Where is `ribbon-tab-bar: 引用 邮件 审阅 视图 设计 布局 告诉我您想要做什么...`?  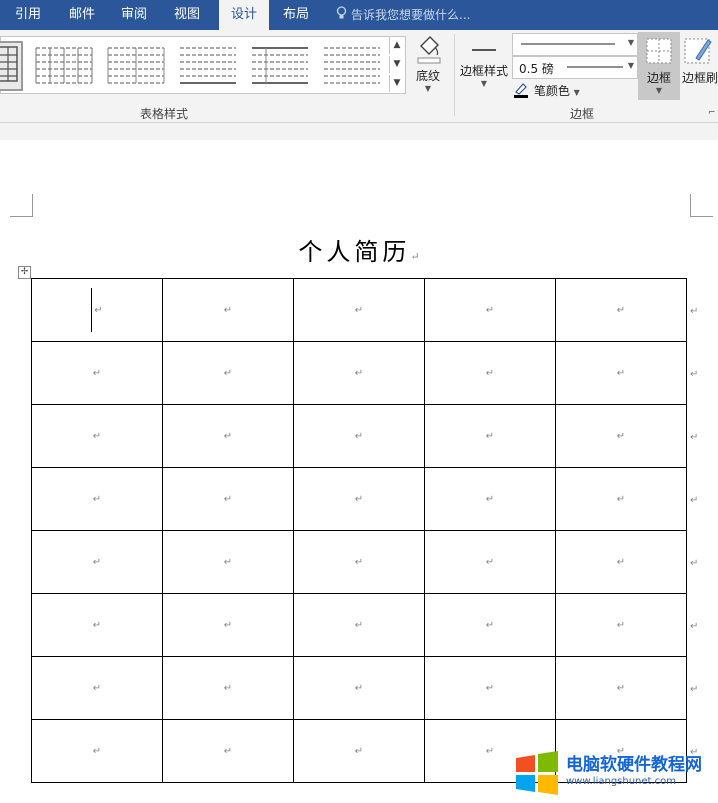
ribbon-tab-bar: 引用 邮件 审阅 视图 设计 布局 告诉我您想要做什么... is located at coordinates (359, 15).